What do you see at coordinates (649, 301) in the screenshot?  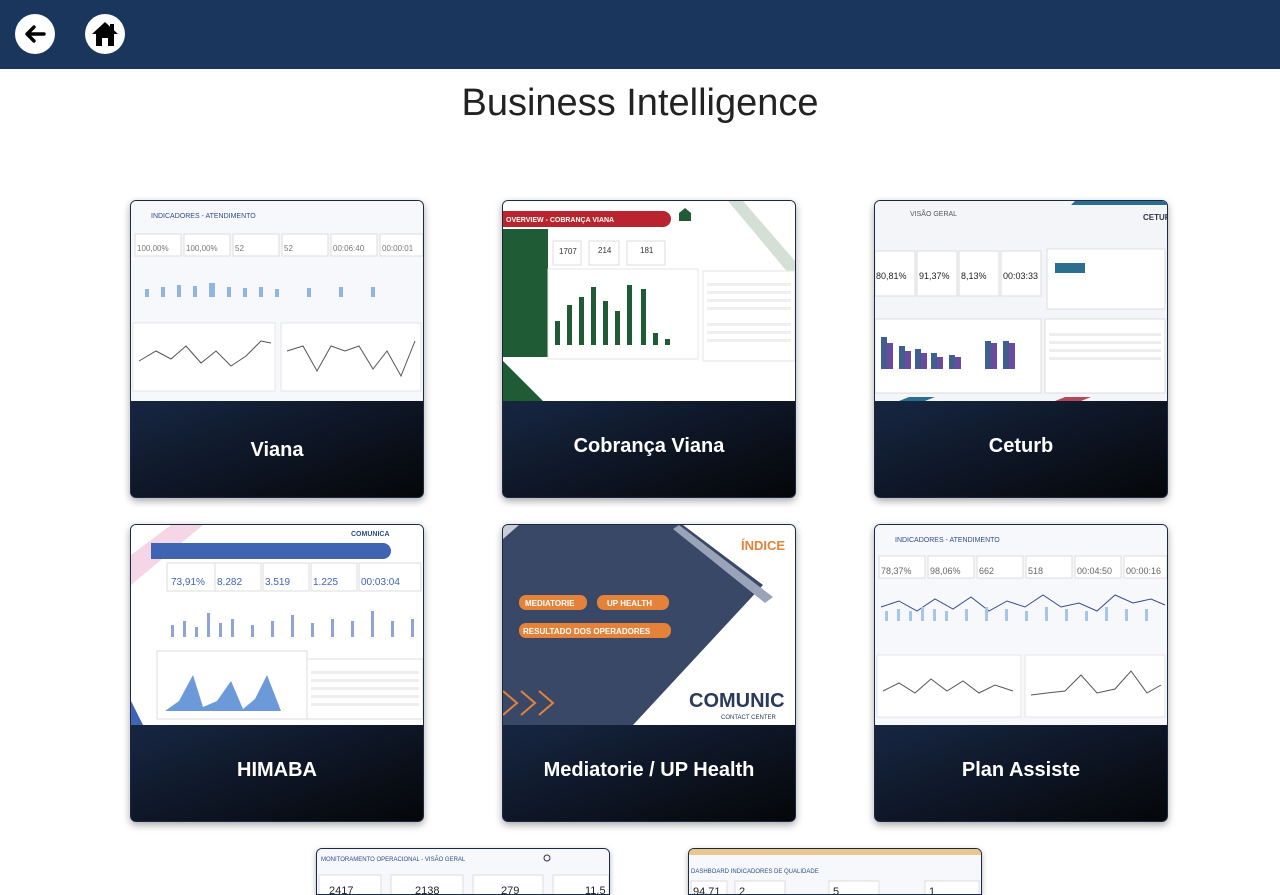 I see `dashboard-thumbnail: OVERVIEW - COBRANÇA VIANA 1707 214 181` at bounding box center [649, 301].